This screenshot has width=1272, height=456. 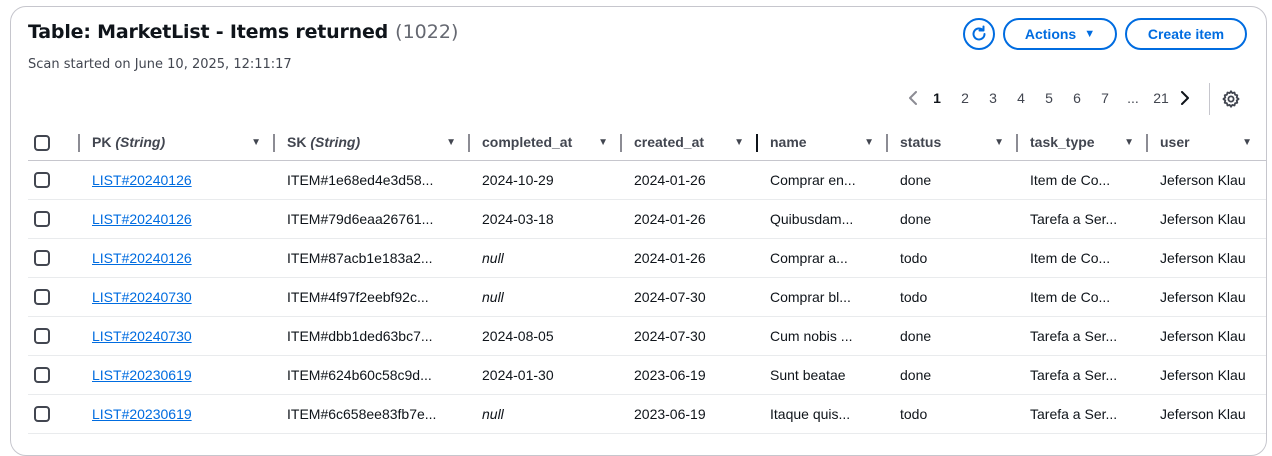 What do you see at coordinates (937, 98) in the screenshot?
I see `page-1: 1` at bounding box center [937, 98].